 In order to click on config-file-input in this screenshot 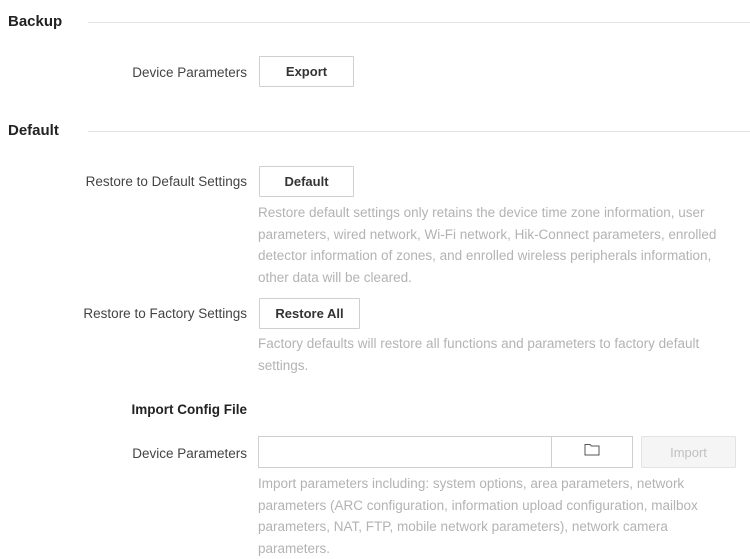, I will do `click(405, 452)`.